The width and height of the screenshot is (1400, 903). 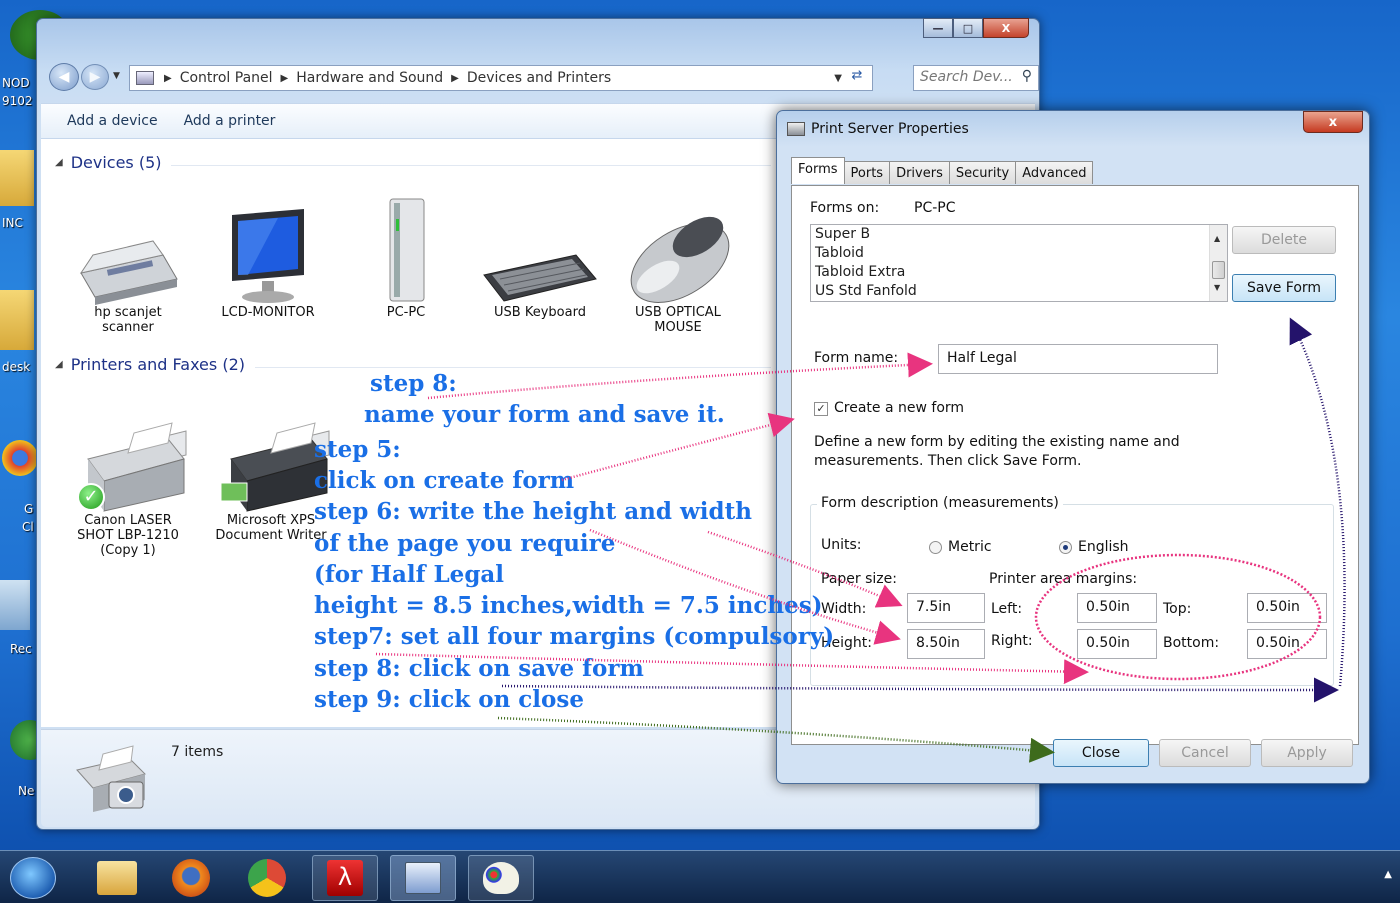 I want to click on recycle-bin-icon, so click(x=15, y=605).